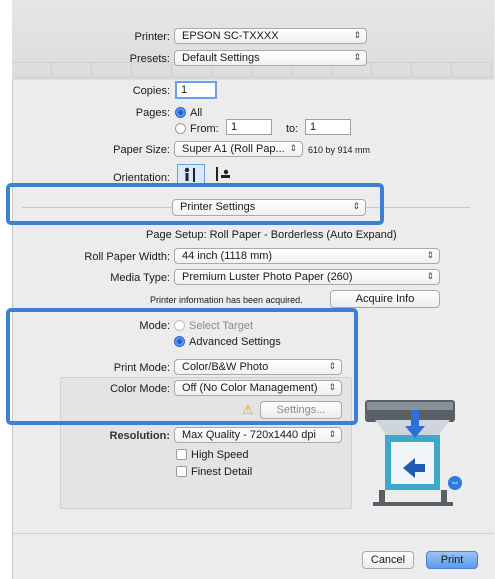 This screenshot has width=495, height=579. What do you see at coordinates (220, 455) in the screenshot?
I see `high-speed-label: High Speed` at bounding box center [220, 455].